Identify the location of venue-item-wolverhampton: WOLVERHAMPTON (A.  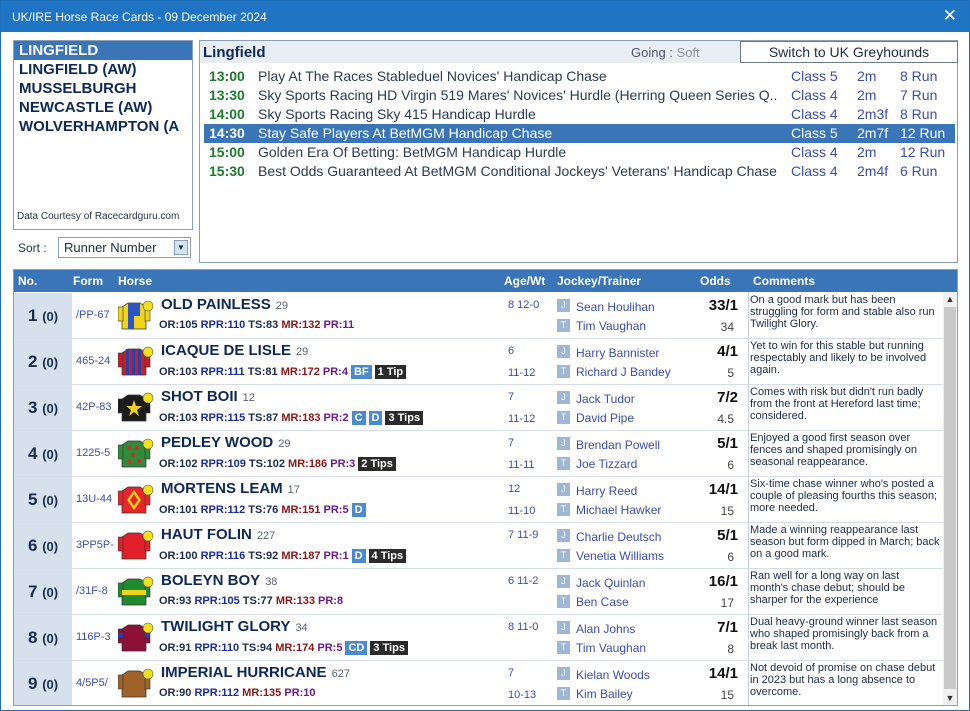
(103, 126).